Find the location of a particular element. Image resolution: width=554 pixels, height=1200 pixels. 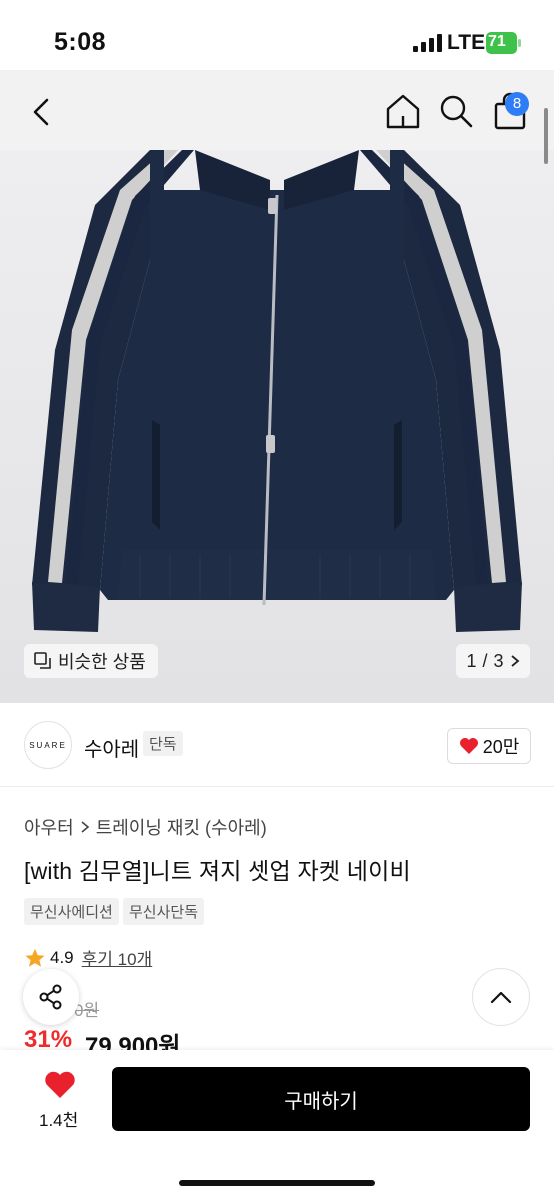

breadcrumb: 아우터 트레이닝 재킷 (수아레) is located at coordinates (145, 827).